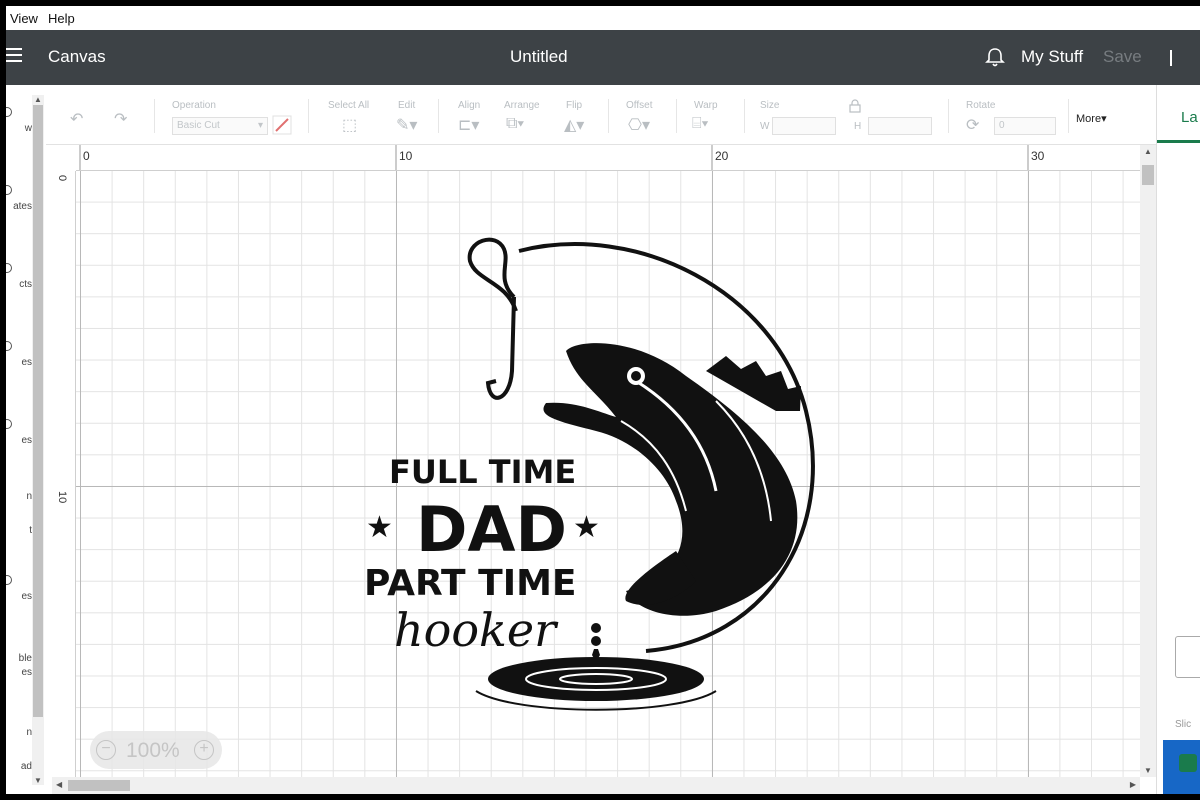 Image resolution: width=1200 pixels, height=800 pixels. What do you see at coordinates (1183, 724) in the screenshot?
I see `slice-button: Slic` at bounding box center [1183, 724].